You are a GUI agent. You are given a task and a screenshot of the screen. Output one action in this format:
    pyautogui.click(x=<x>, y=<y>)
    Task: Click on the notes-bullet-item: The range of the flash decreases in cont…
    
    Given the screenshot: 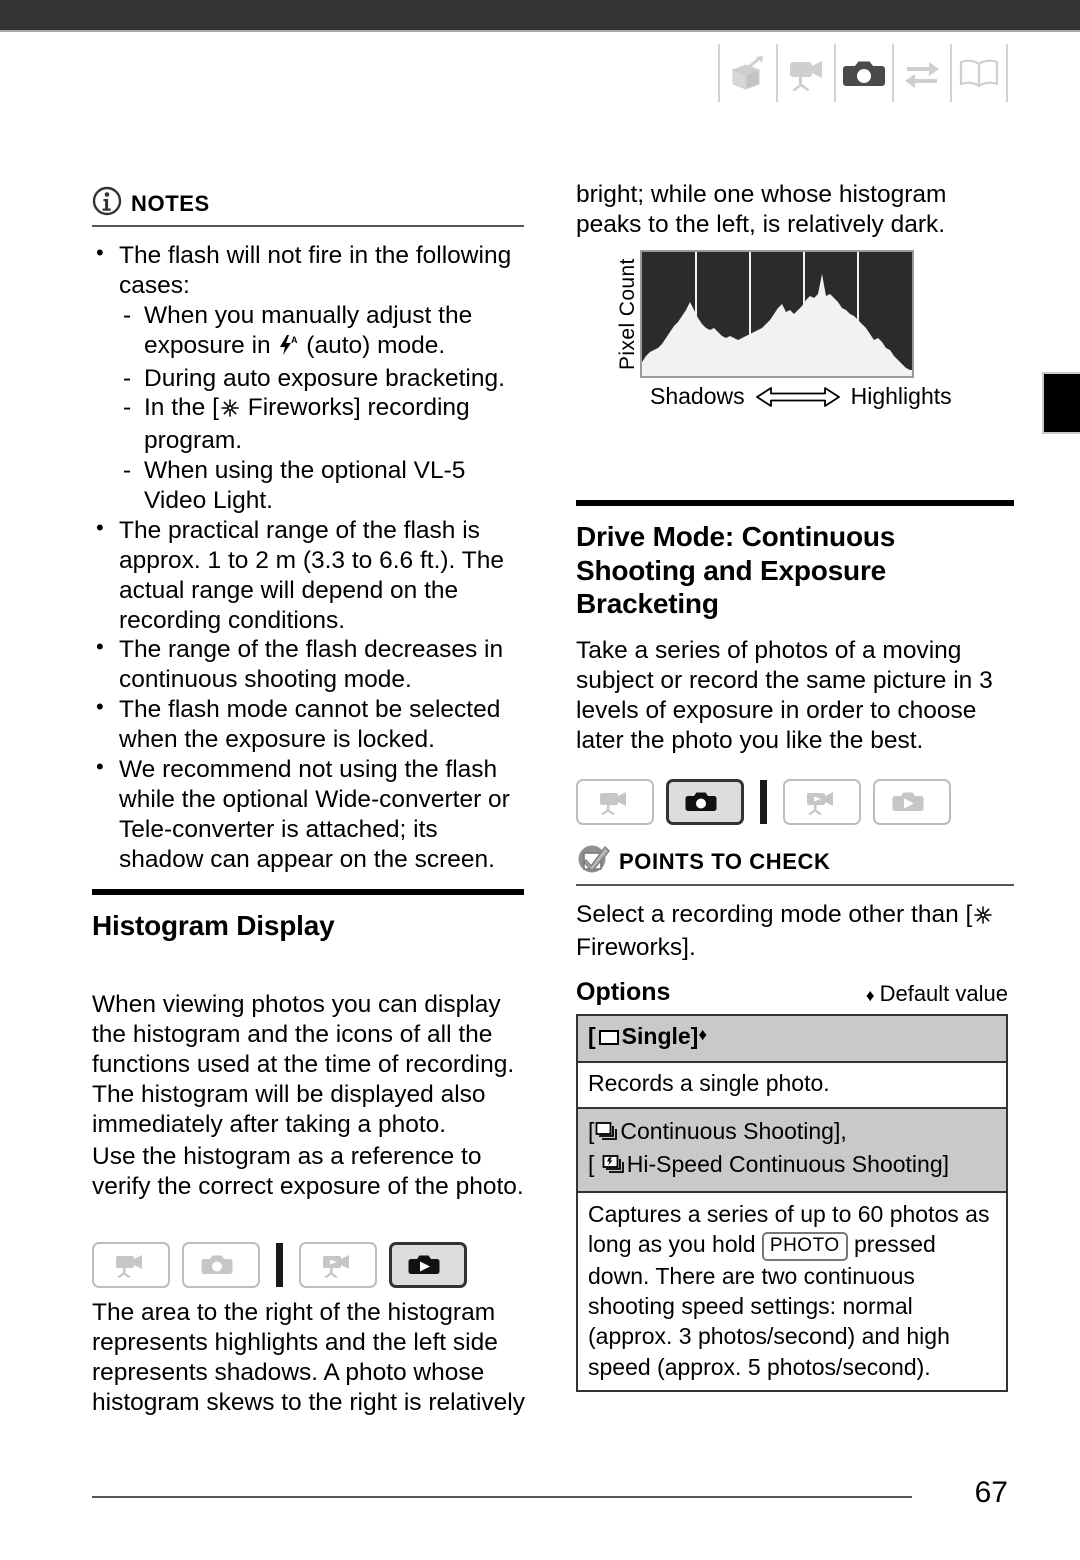 What is the action you would take?
    pyautogui.click(x=308, y=664)
    